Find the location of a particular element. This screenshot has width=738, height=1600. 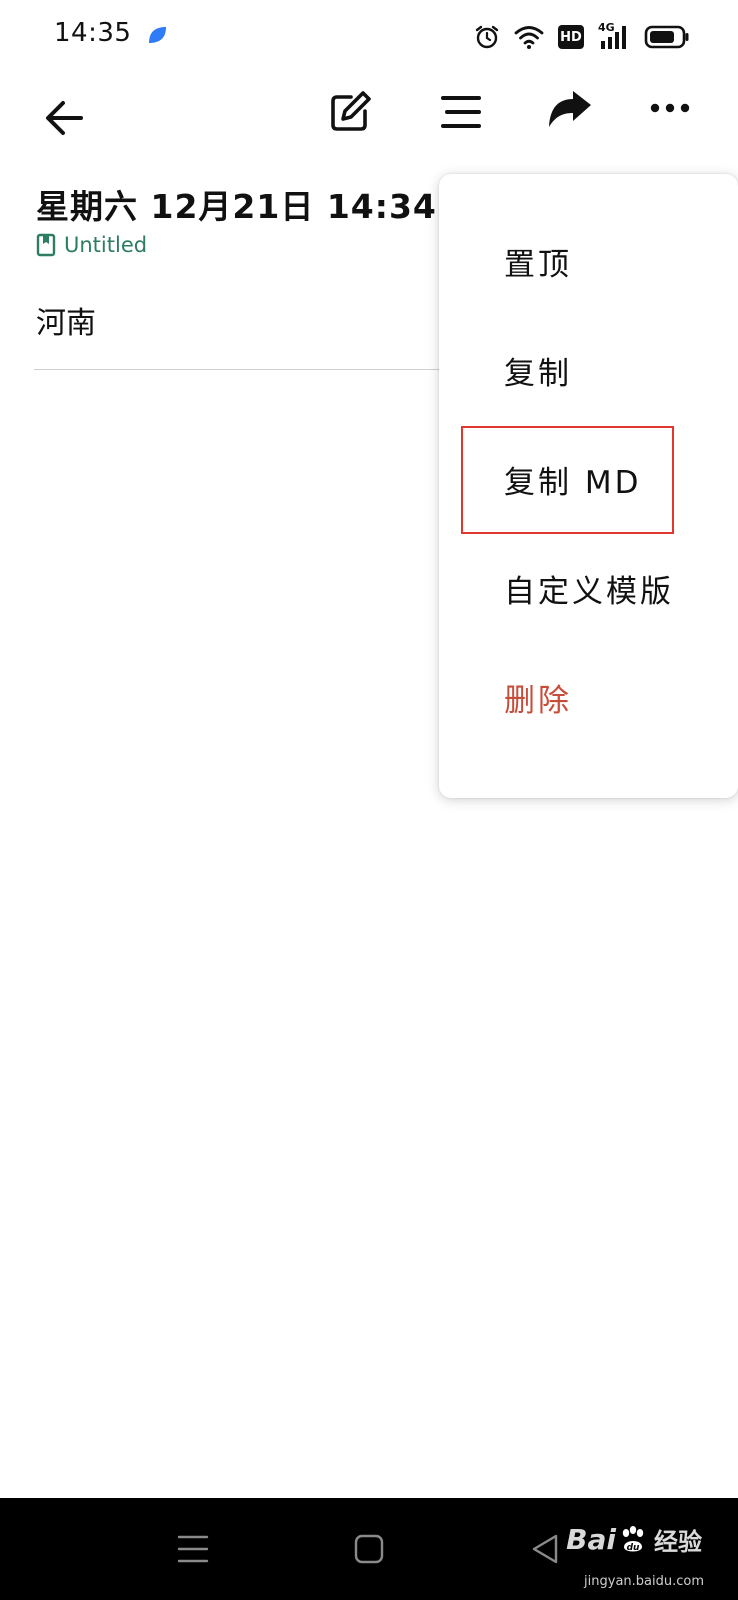

highlight-box is located at coordinates (567, 480).